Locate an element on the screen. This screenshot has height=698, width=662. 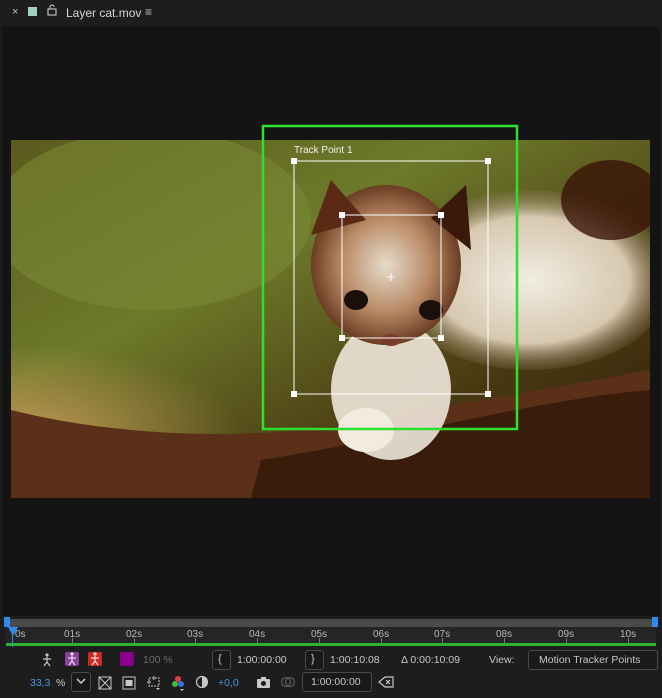
playhead-handle is located at coordinates (13, 631).